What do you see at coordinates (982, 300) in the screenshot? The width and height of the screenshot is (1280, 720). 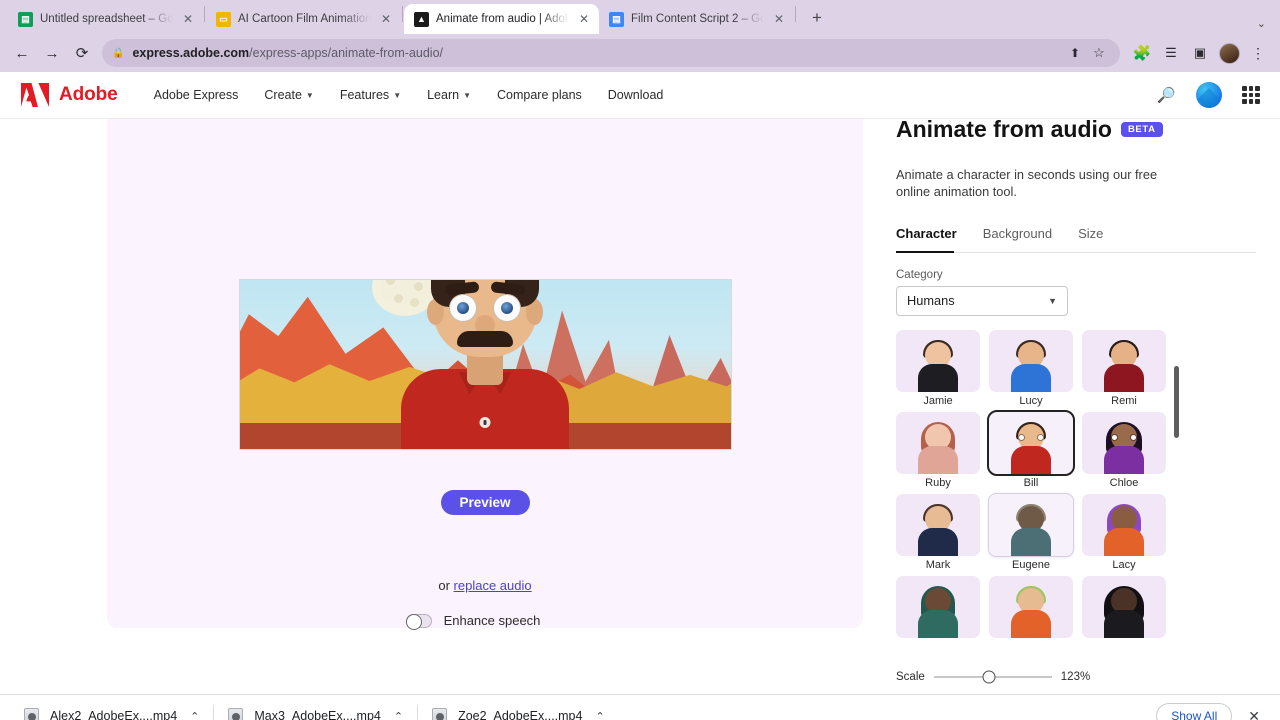 I see `category-dropdown: Humans ▼` at bounding box center [982, 300].